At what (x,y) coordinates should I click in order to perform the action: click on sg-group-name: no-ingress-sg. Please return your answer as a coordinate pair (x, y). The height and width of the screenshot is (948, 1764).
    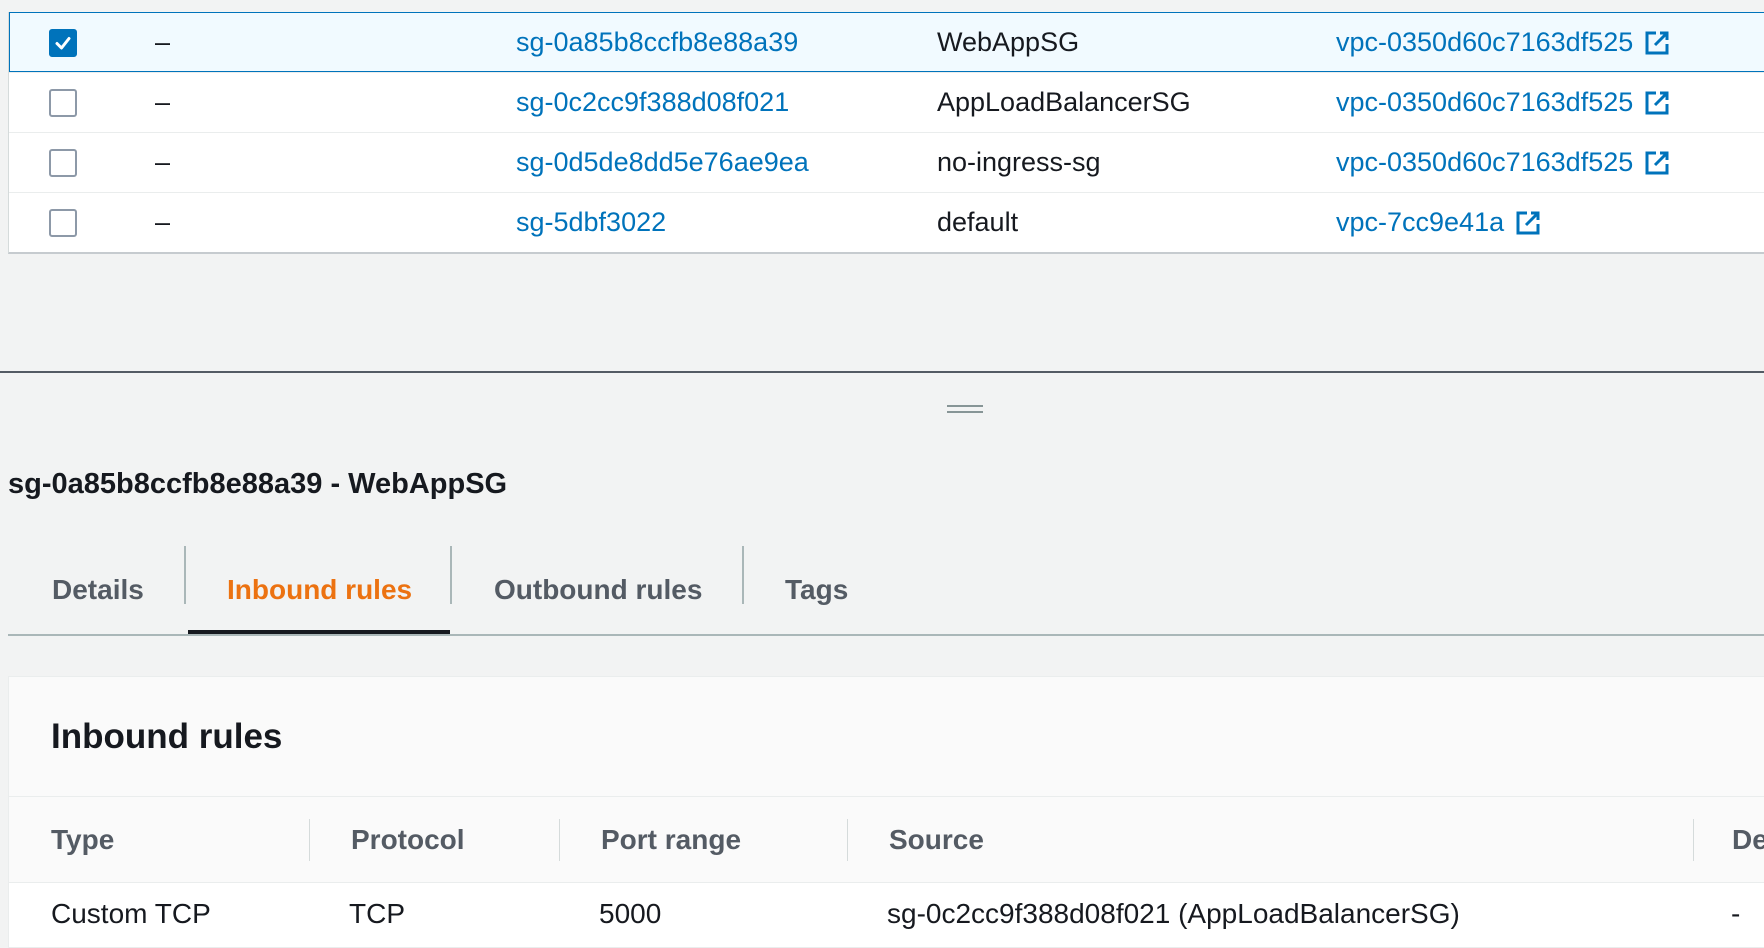
    Looking at the image, I should click on (1019, 162).